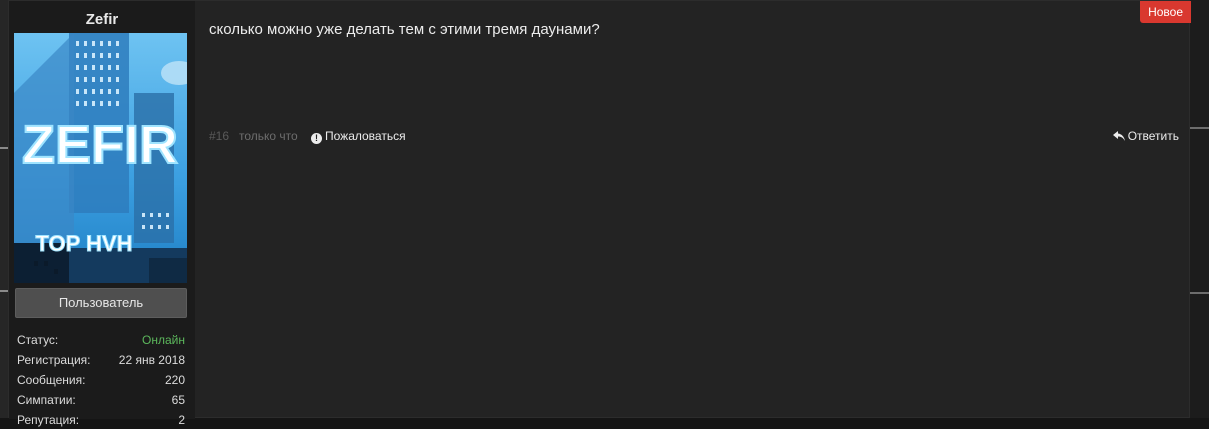  Describe the element at coordinates (100, 145) in the screenshot. I see `avatar-title-text: ZEFIR` at that location.